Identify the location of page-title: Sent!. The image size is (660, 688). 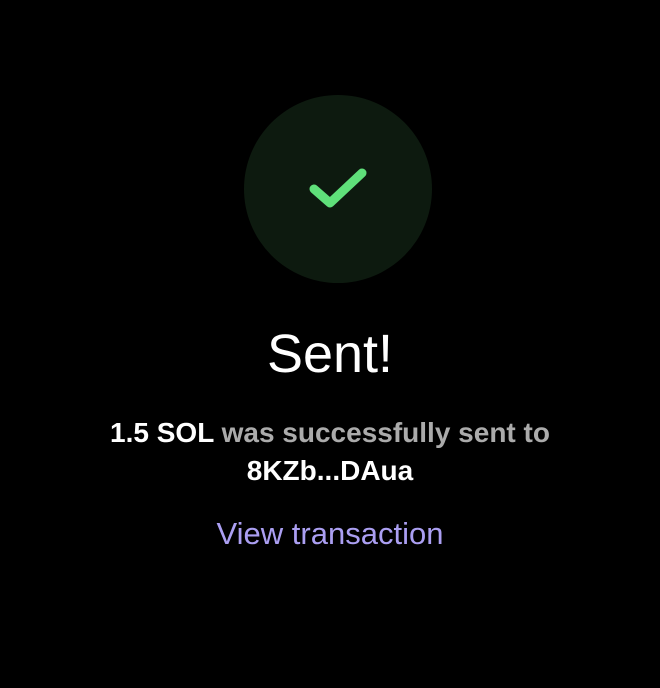
(330, 354).